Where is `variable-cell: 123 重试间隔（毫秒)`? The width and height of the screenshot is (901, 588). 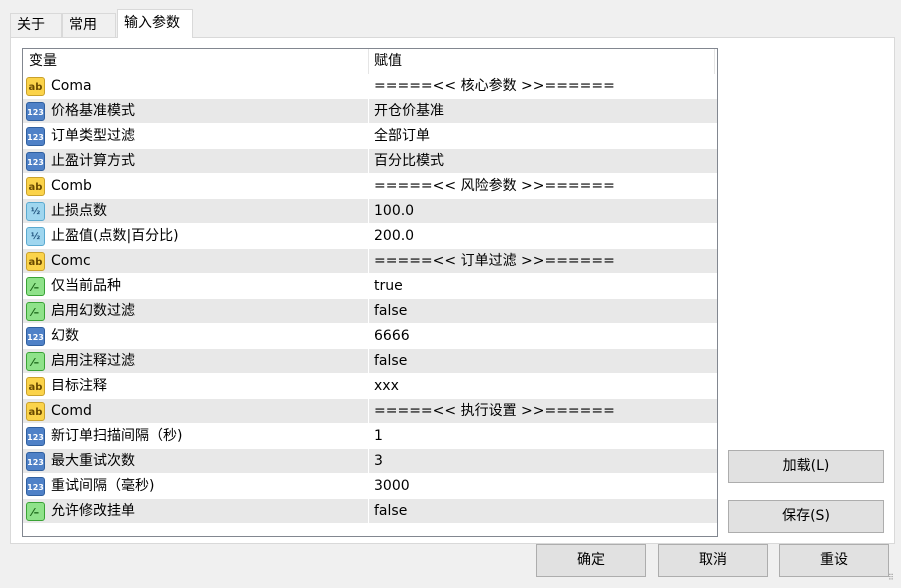
variable-cell: 123 重试间隔（毫秒) is located at coordinates (196, 486).